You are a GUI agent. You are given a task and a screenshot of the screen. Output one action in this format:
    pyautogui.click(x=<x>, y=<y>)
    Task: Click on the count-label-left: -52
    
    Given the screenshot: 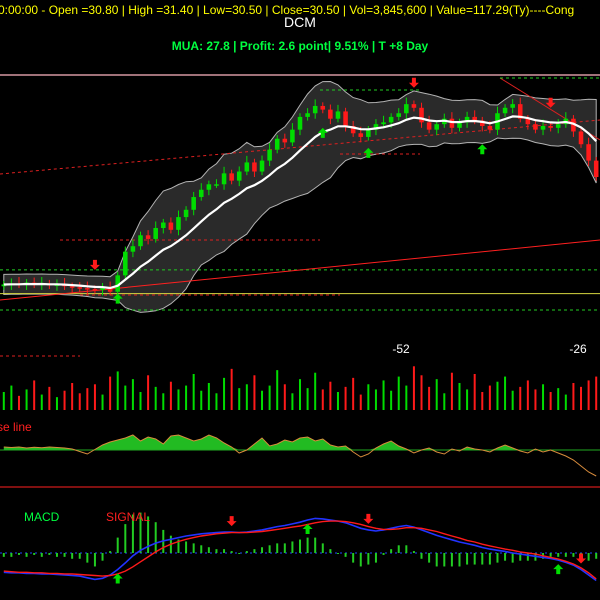 What is the action you would take?
    pyautogui.click(x=401, y=349)
    